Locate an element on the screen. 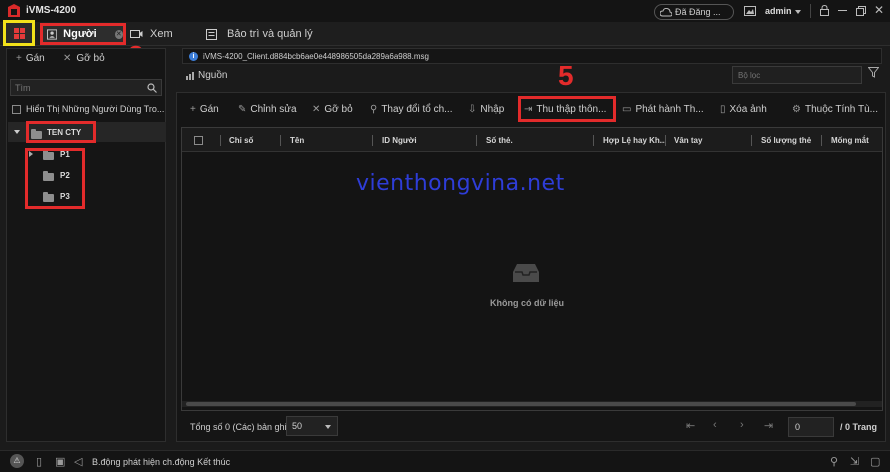 This screenshot has height=472, width=890. source-label: Nguồn is located at coordinates (206, 75).